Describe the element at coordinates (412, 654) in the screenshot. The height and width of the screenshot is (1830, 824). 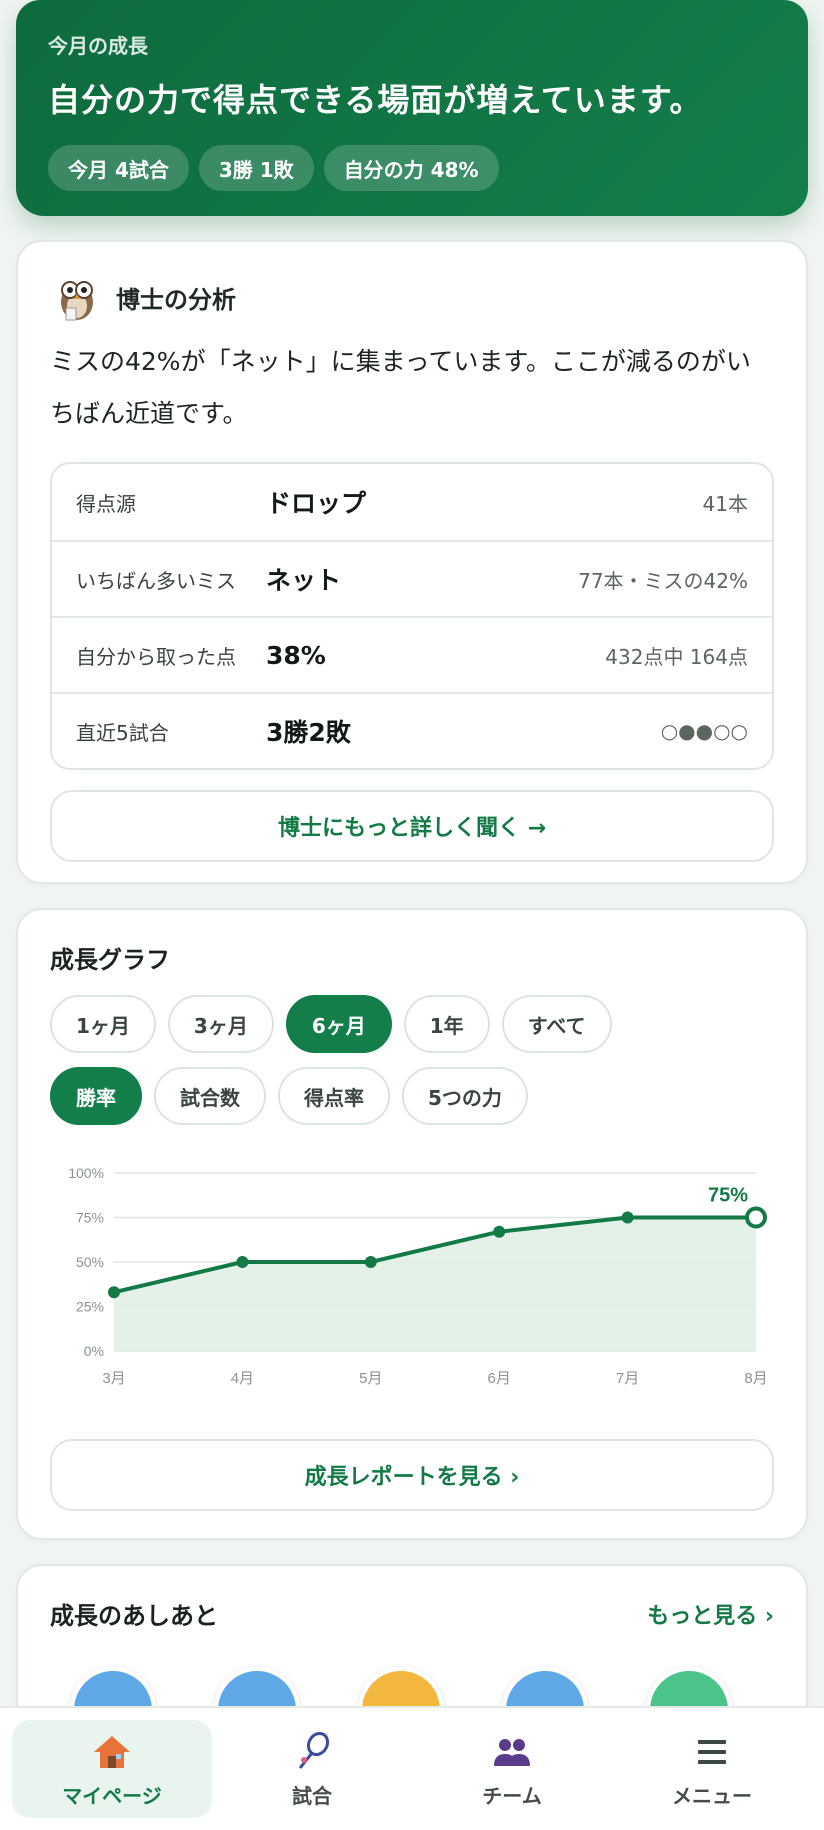
I see `stat-row-own-points: 自分から取った点 38% 432点中 164点` at that location.